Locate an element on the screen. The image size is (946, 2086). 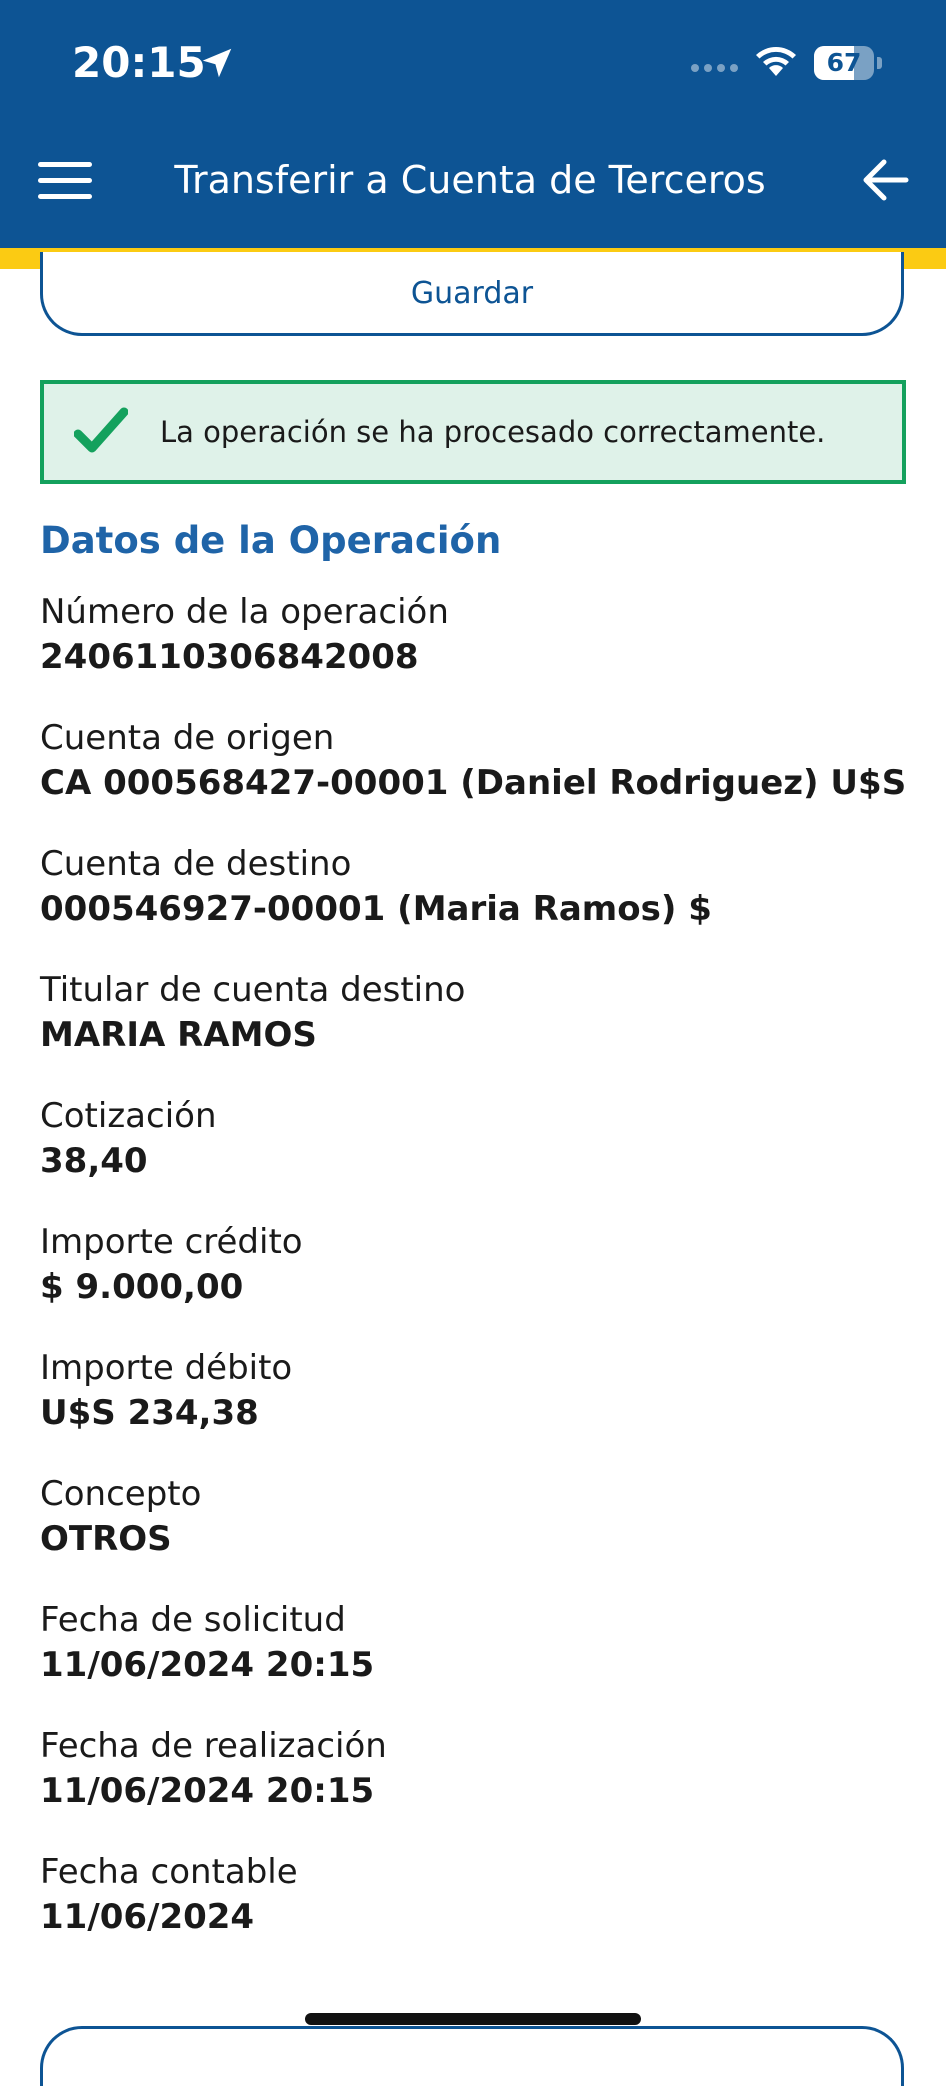
location-arrow-icon is located at coordinates (217, 63).